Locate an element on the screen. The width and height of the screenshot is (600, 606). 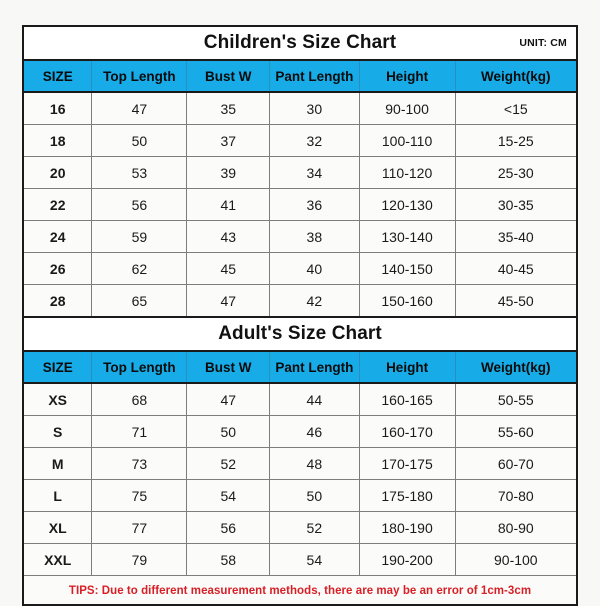
cell-size: M is located at coordinates (58, 463).